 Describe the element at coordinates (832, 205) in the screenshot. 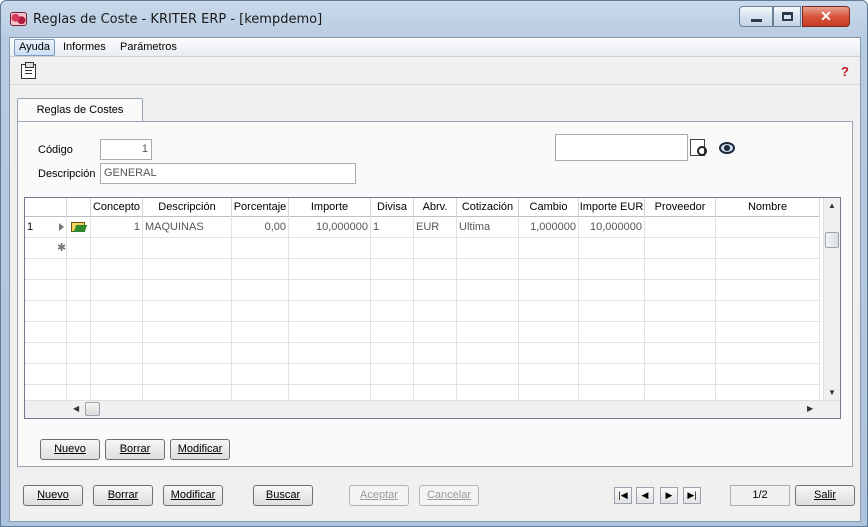

I see `scroll-up-icon: ▲` at that location.